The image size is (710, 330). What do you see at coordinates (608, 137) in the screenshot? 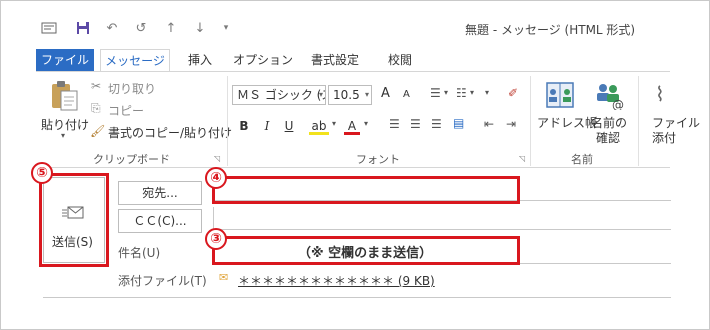
I see `check-names-label-2: 確認` at bounding box center [608, 137].